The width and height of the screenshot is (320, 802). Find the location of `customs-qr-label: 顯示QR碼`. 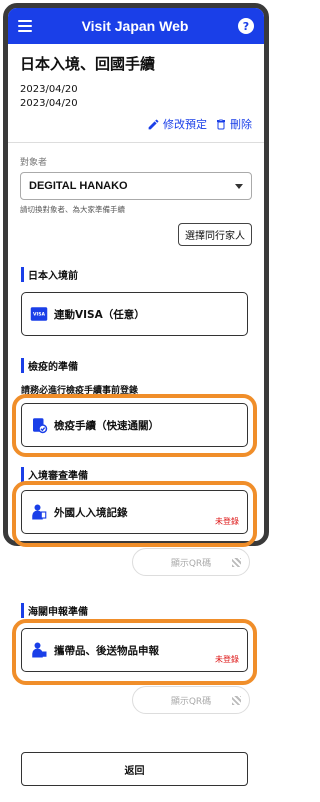

customs-qr-label: 顯示QR碼 is located at coordinates (191, 701).